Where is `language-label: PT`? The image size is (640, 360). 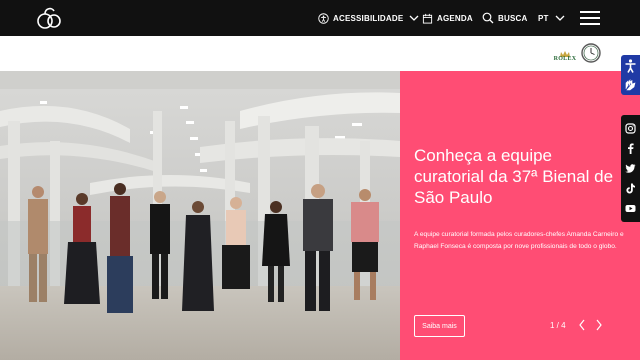 language-label: PT is located at coordinates (543, 18).